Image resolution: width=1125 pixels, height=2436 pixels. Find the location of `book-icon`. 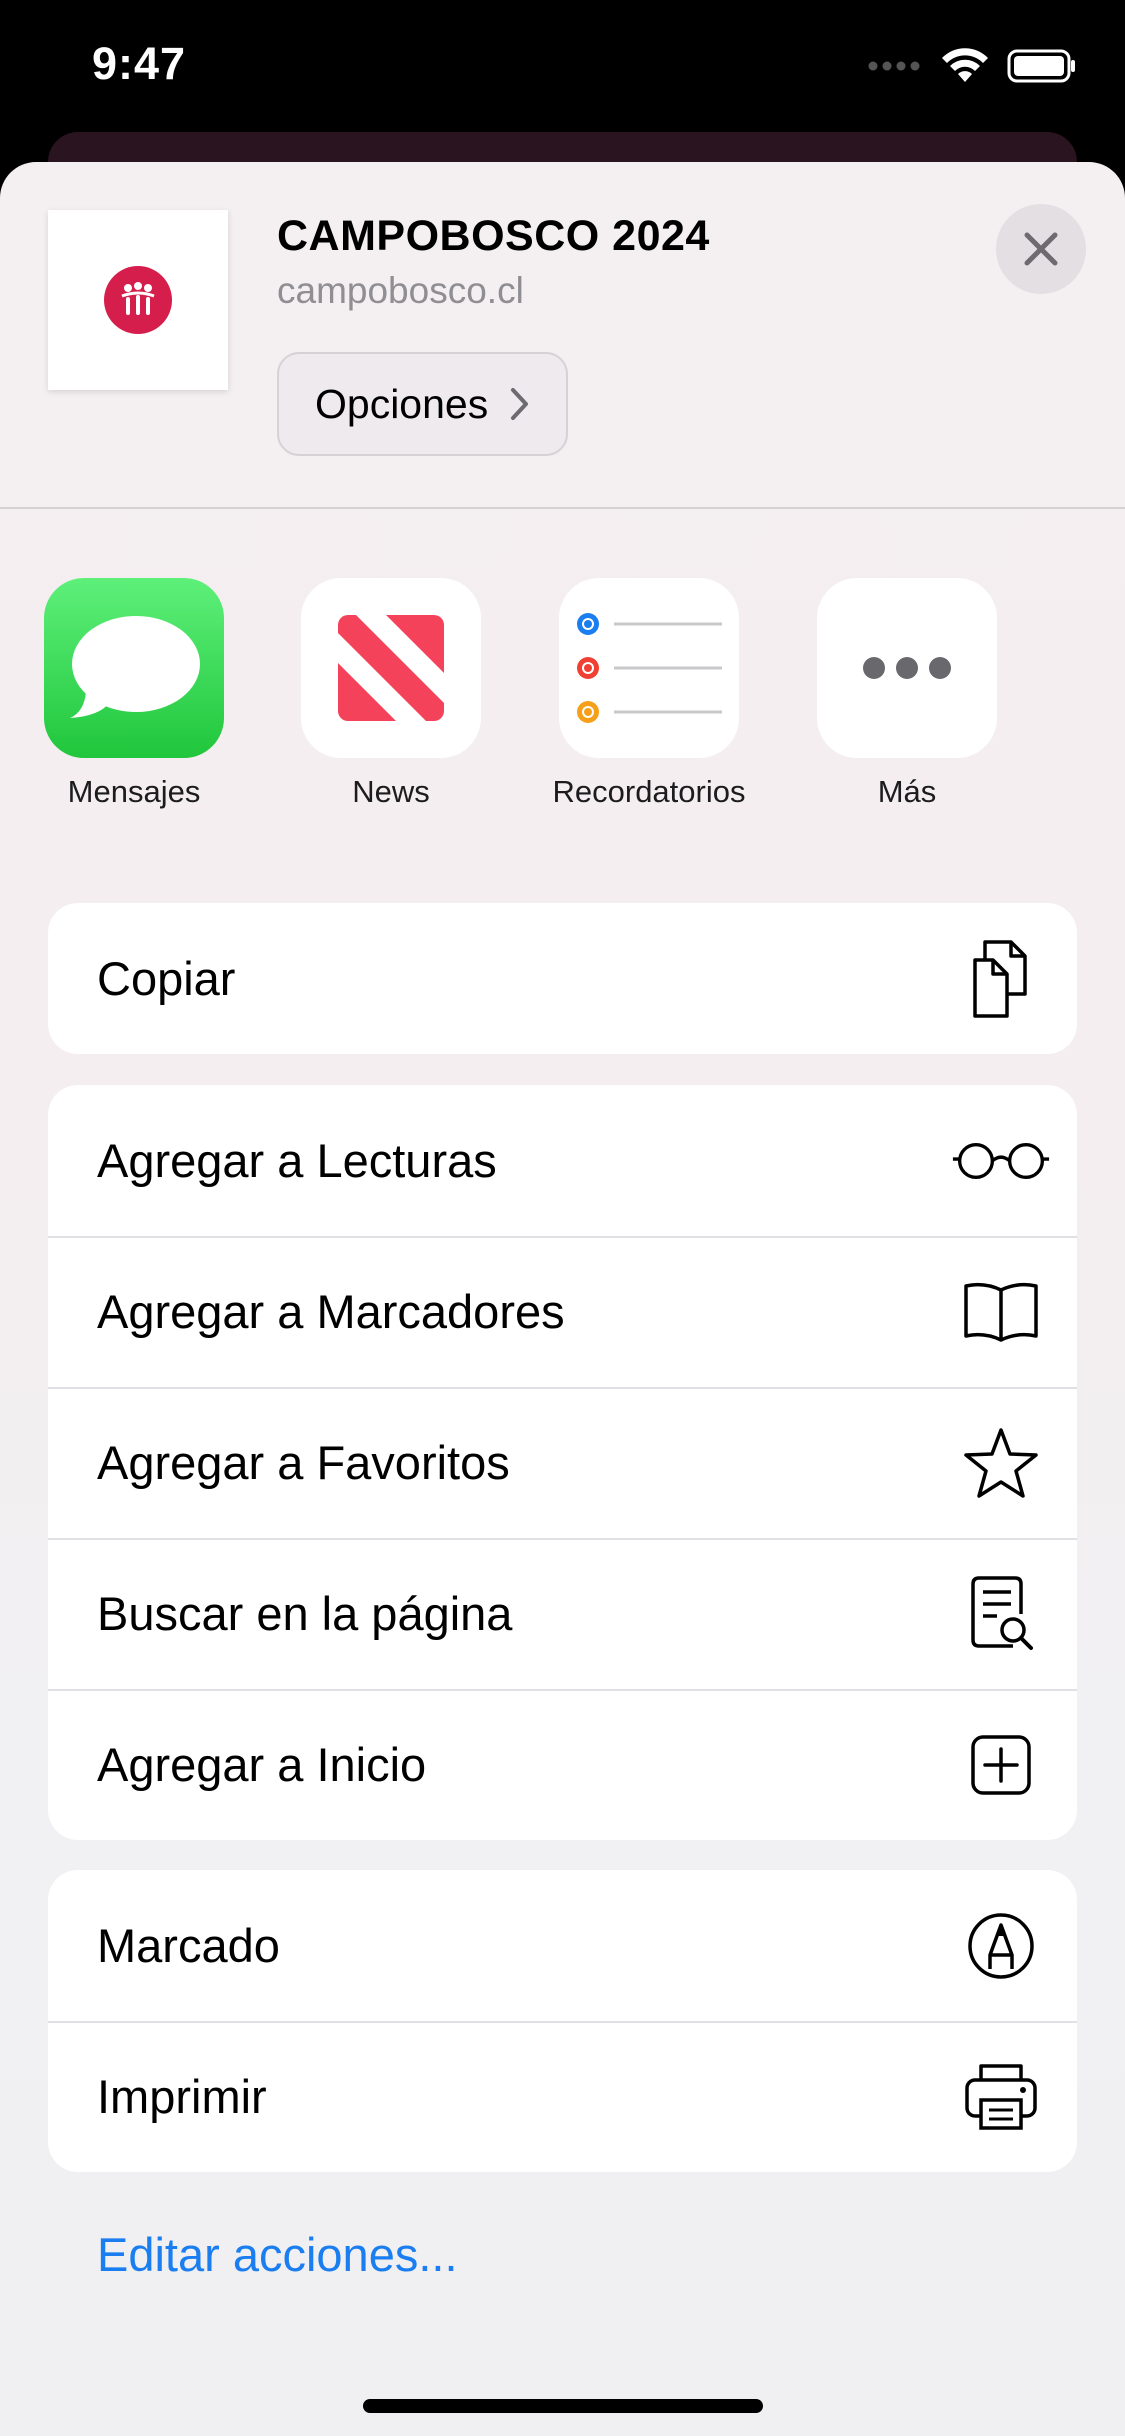

book-icon is located at coordinates (1001, 1312).